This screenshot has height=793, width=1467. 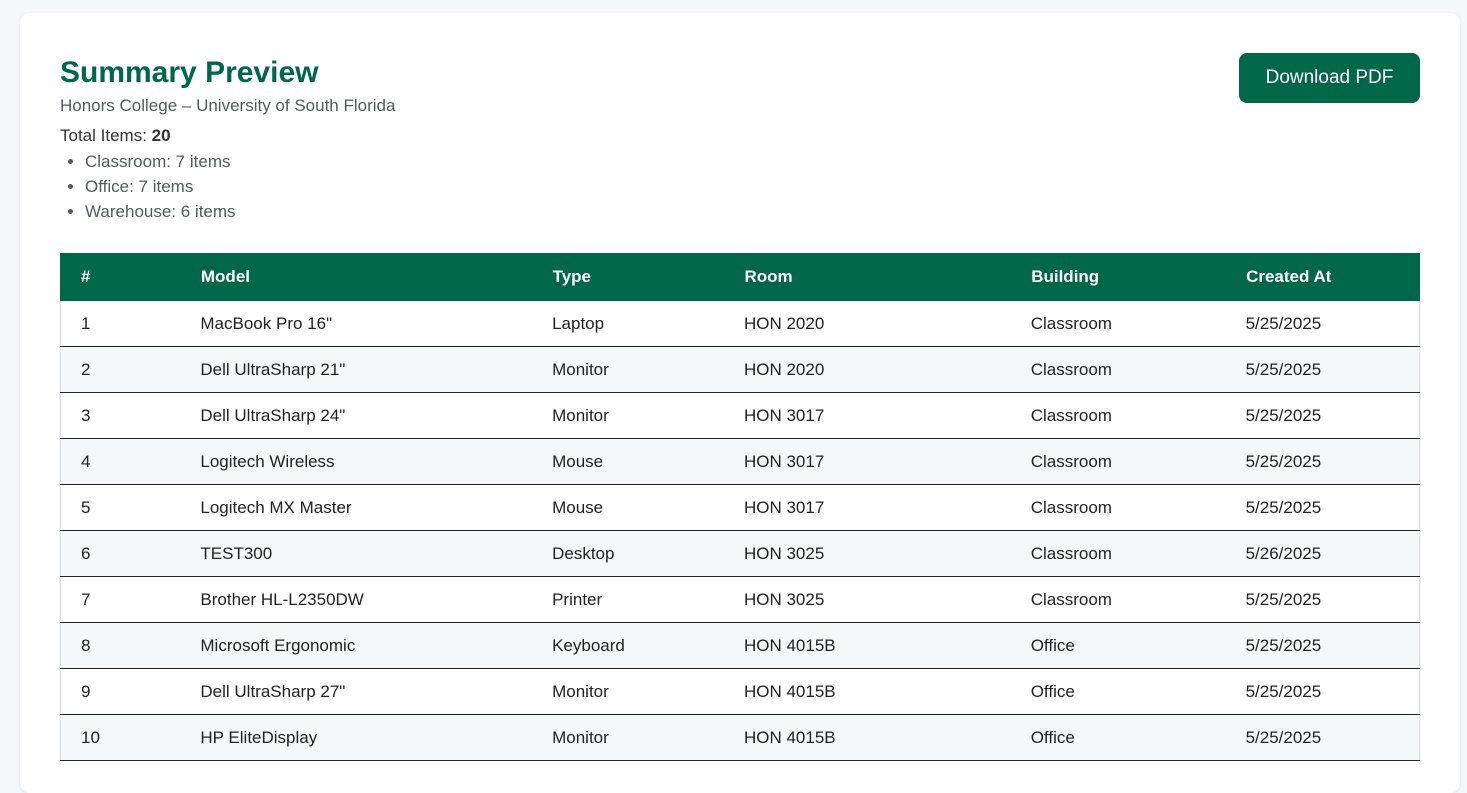 What do you see at coordinates (120, 507) in the screenshot?
I see `cell-number: 5` at bounding box center [120, 507].